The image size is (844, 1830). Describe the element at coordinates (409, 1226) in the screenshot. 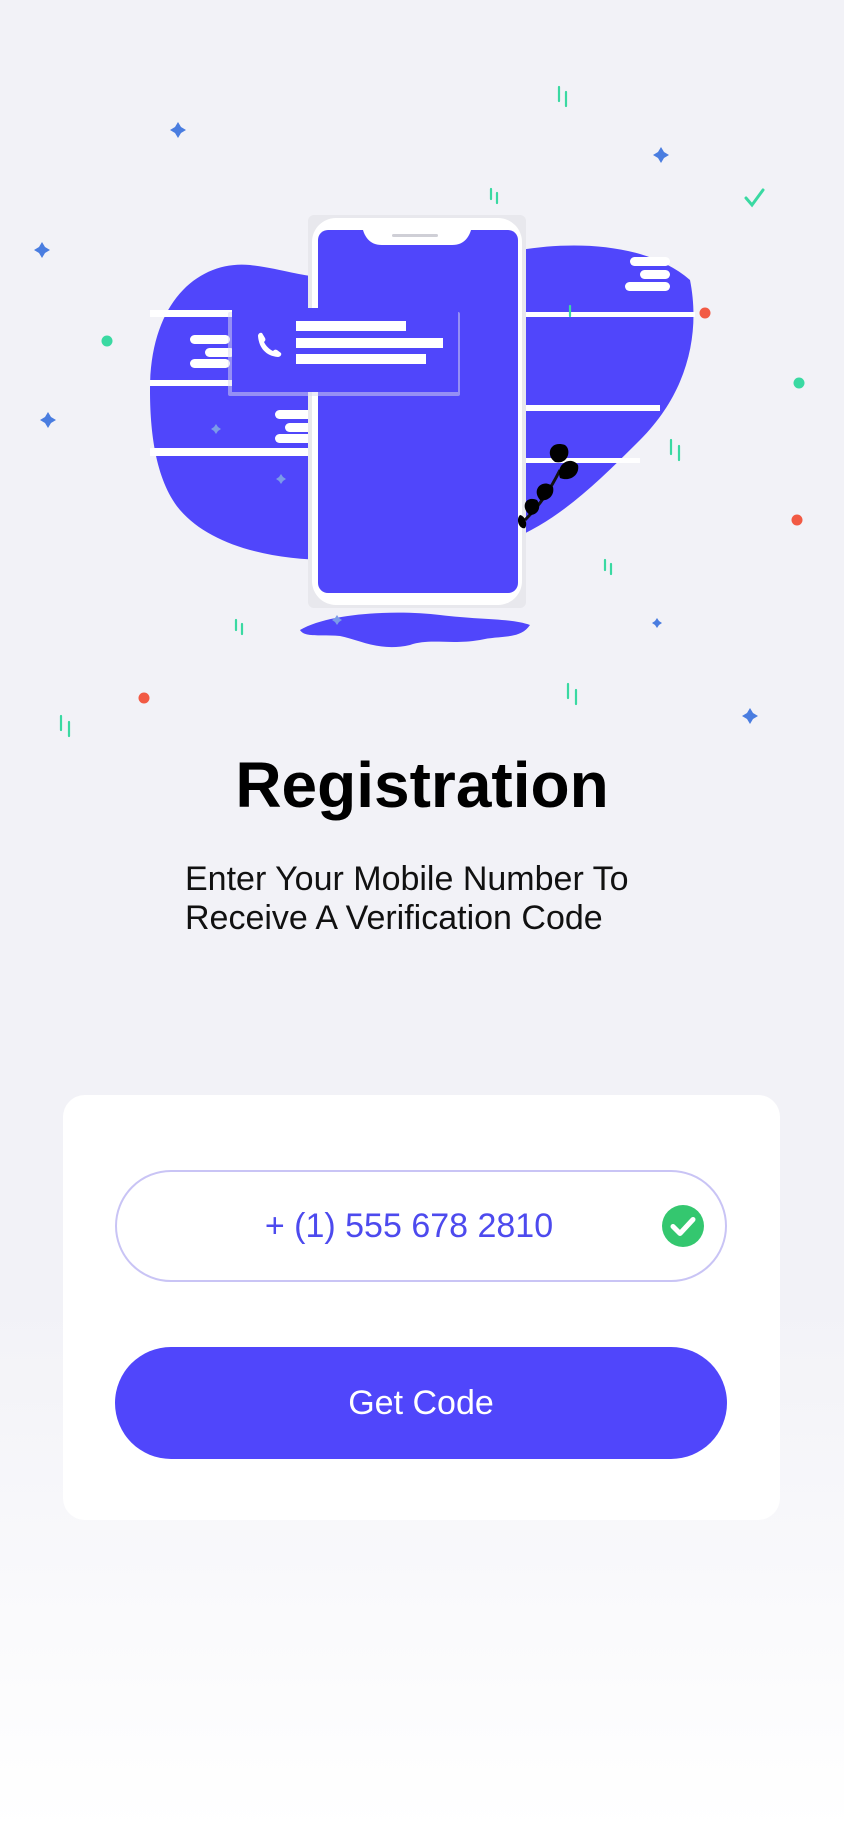

I see `phone-number-input` at that location.